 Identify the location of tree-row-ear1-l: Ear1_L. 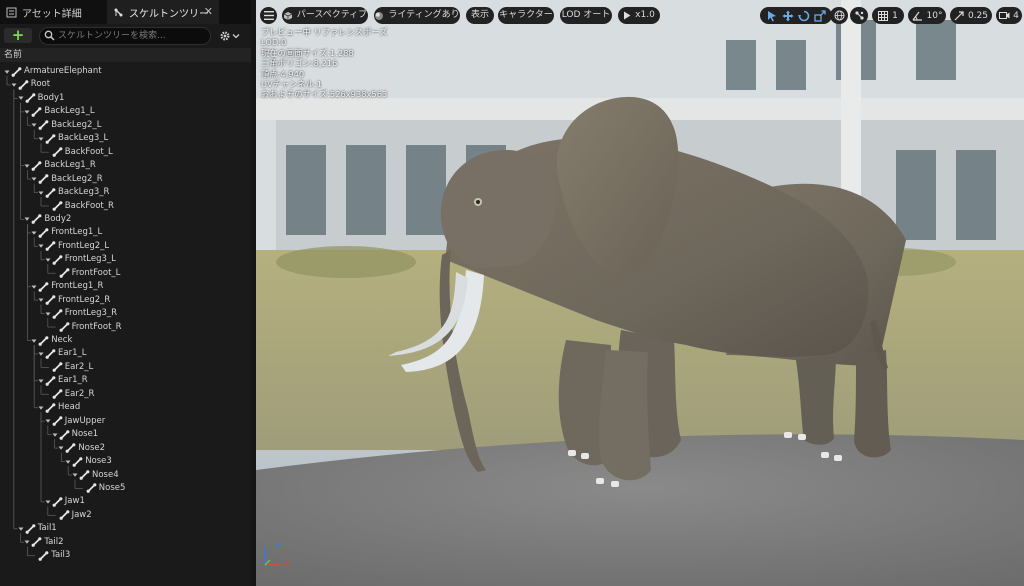
(62, 353).